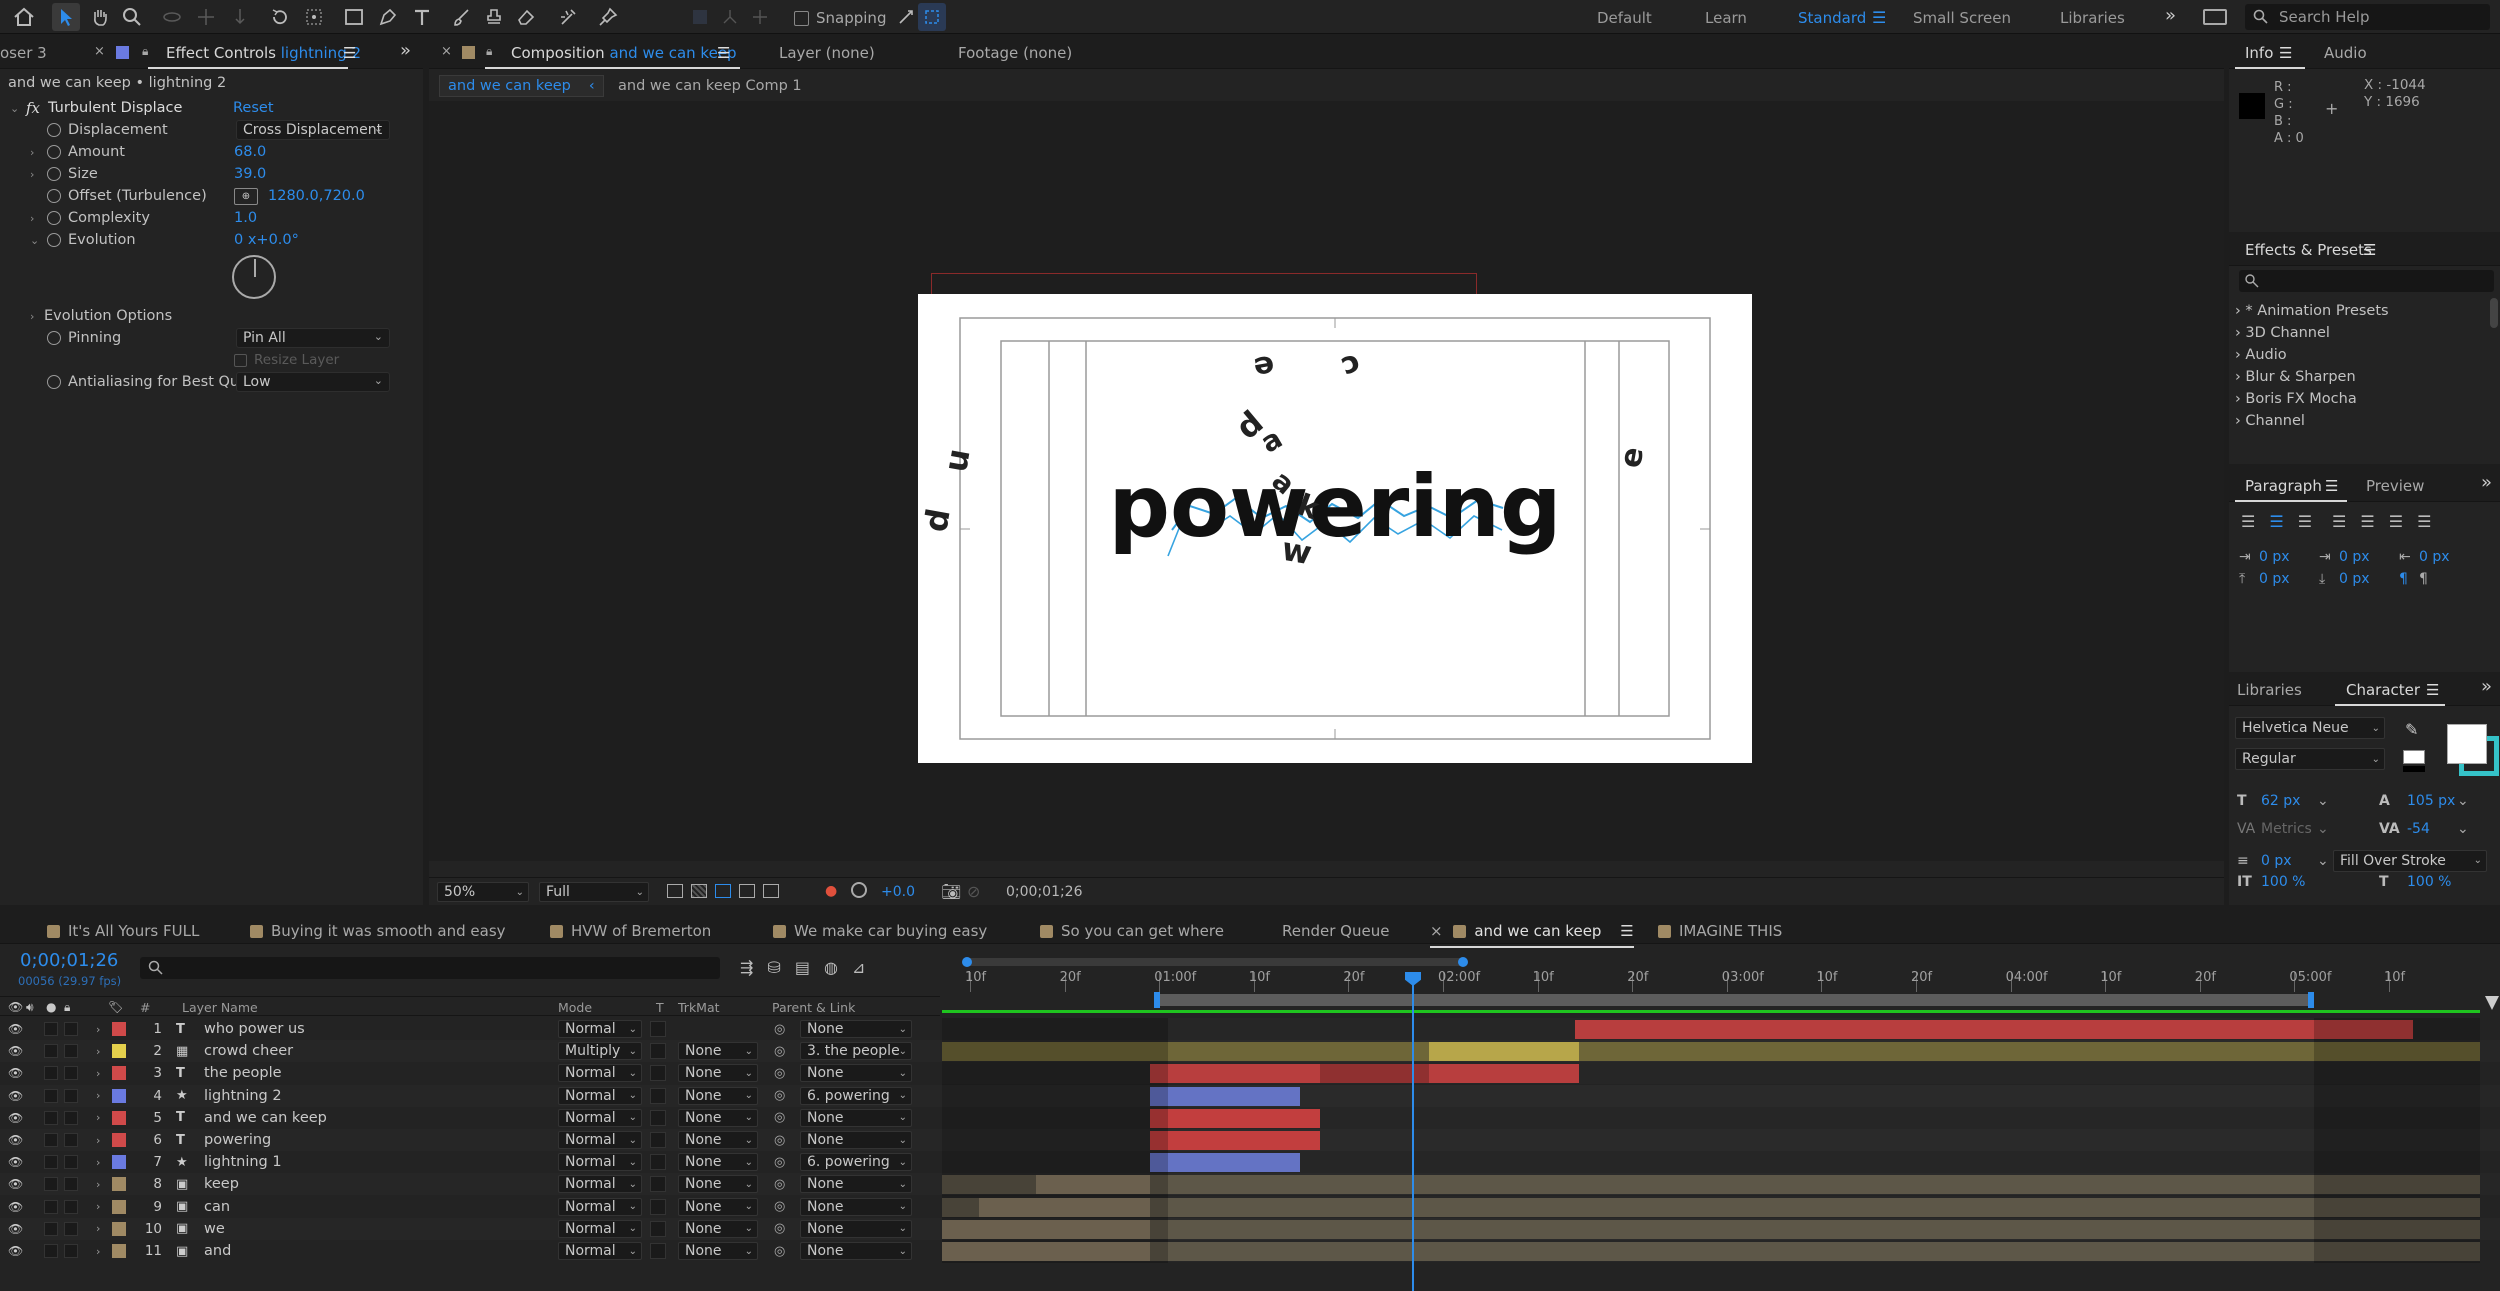  Describe the element at coordinates (2276, 521) in the screenshot. I see `align-center-icon: ☰` at that location.